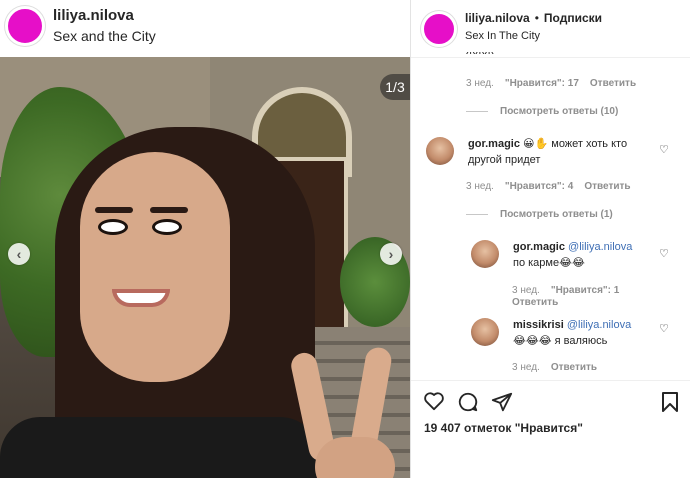 Image resolution: width=690 pixels, height=478 pixels. What do you see at coordinates (486, 55) in the screenshot?
I see `clipped-comment-text: ЖЖЖ` at bounding box center [486, 55].